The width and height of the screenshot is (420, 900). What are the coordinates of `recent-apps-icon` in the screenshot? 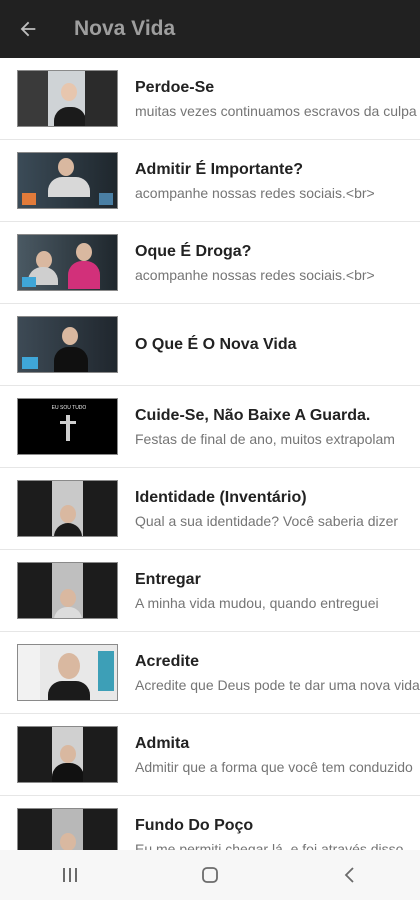 It's located at (70, 875).